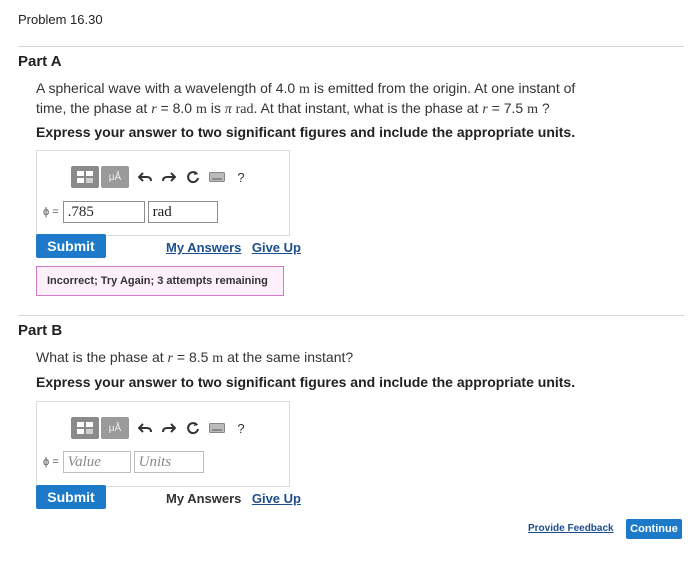 This screenshot has width=700, height=578. I want to click on divider-top, so click(351, 46).